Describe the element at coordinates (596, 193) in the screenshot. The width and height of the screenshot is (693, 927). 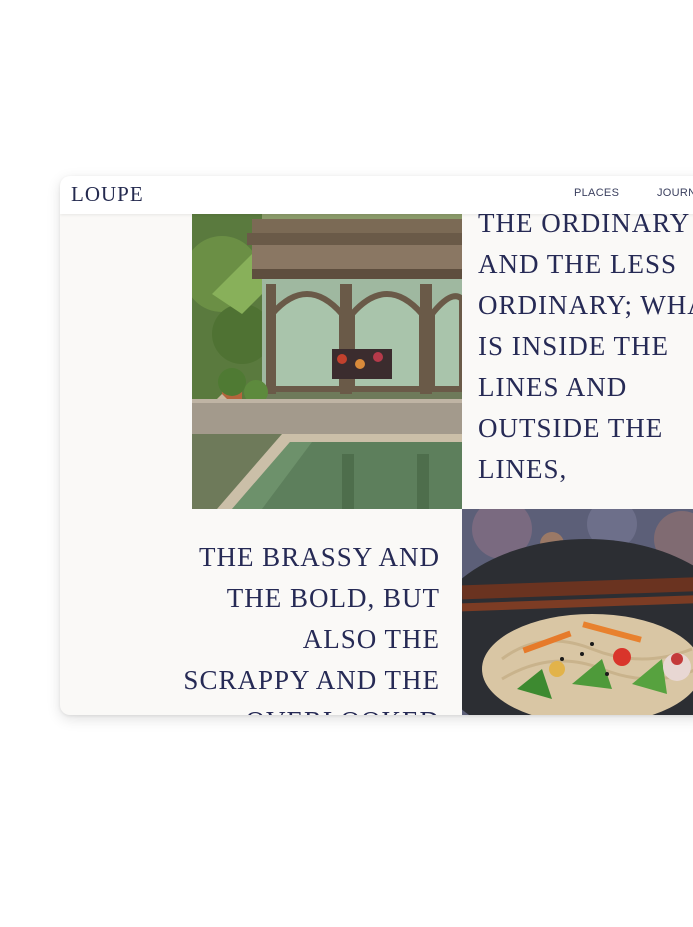
I see `nav-link-places: PLACES` at that location.